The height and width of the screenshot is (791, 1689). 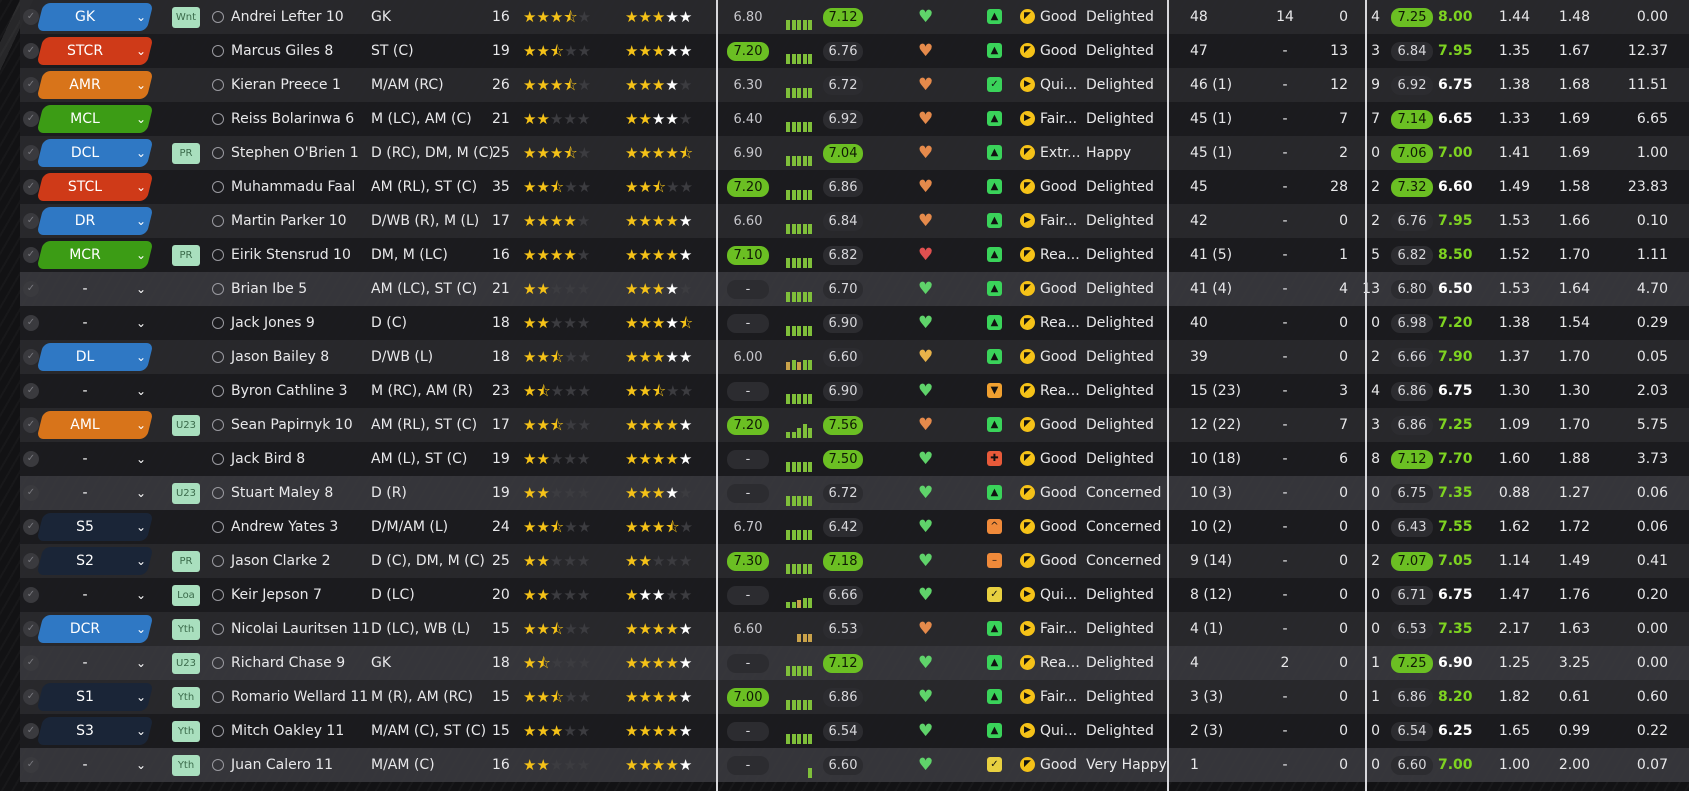 I want to click on position-selector: MCL ⌄, so click(x=98, y=119).